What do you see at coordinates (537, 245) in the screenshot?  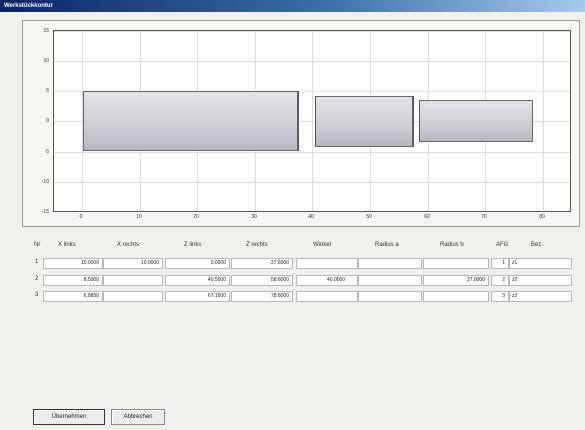 I see `col-header-bez: Bez.` at bounding box center [537, 245].